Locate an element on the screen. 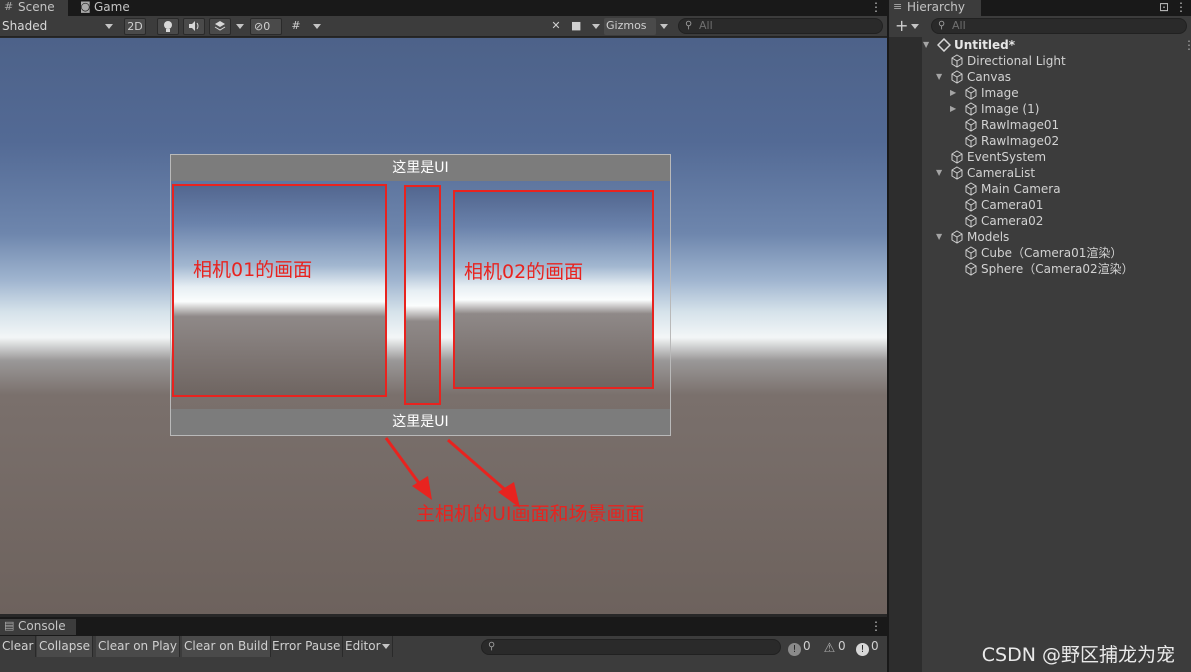 This screenshot has height=672, width=1191. annotation-label-camera02: 相机02的画面 is located at coordinates (524, 272).